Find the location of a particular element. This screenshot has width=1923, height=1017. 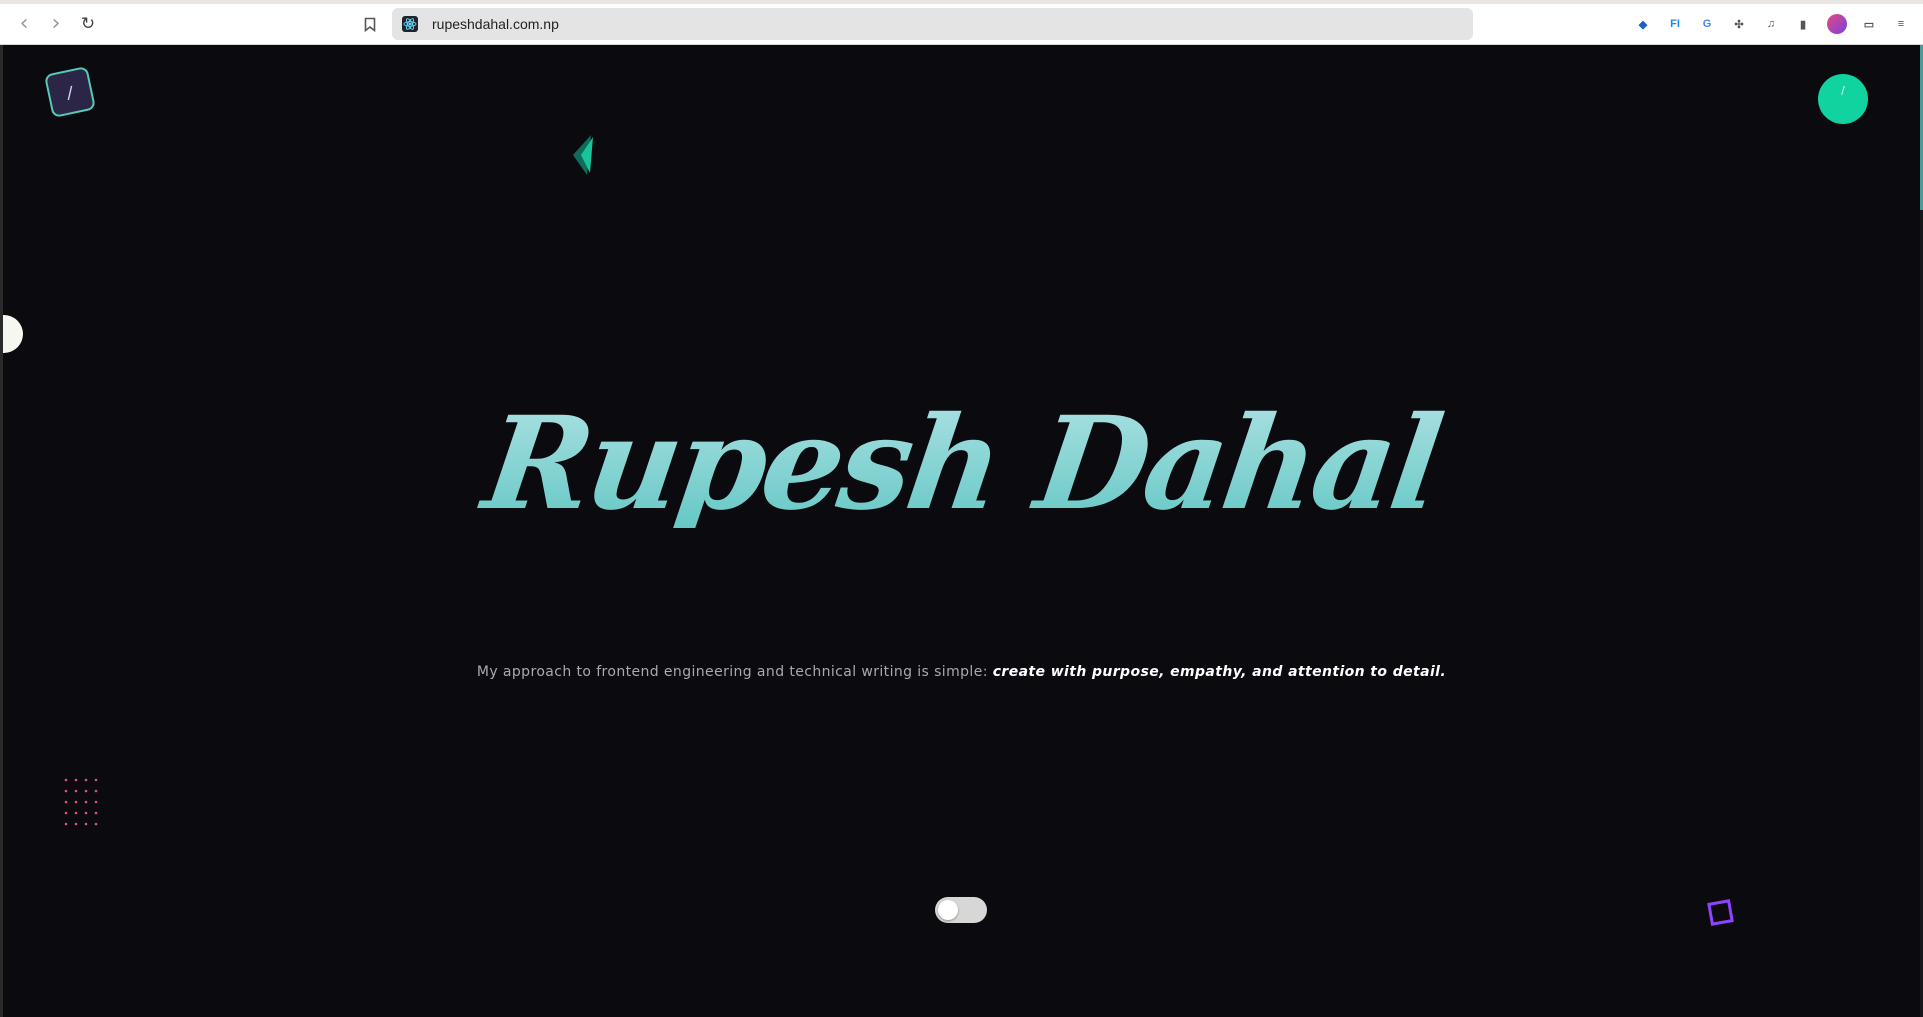

translate-icon: G is located at coordinates (1707, 24).